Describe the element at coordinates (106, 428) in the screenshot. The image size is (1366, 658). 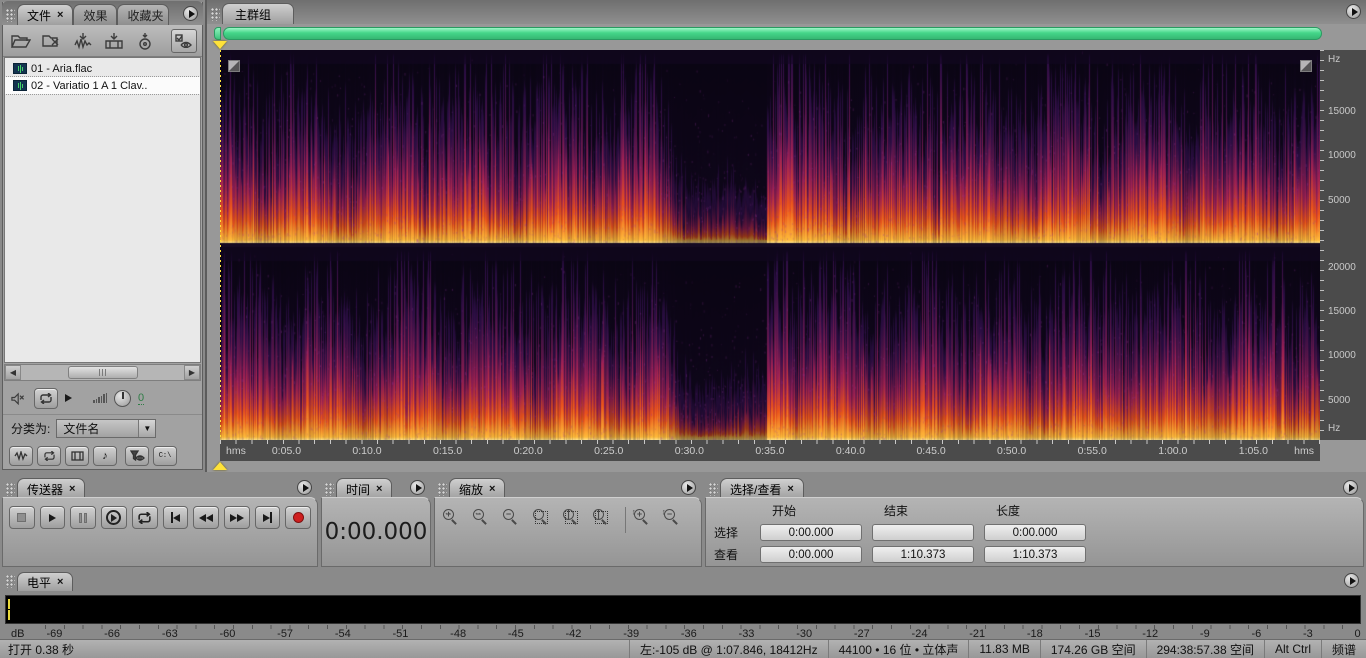
I see `sort-dropdown: 文件名 ▼` at that location.